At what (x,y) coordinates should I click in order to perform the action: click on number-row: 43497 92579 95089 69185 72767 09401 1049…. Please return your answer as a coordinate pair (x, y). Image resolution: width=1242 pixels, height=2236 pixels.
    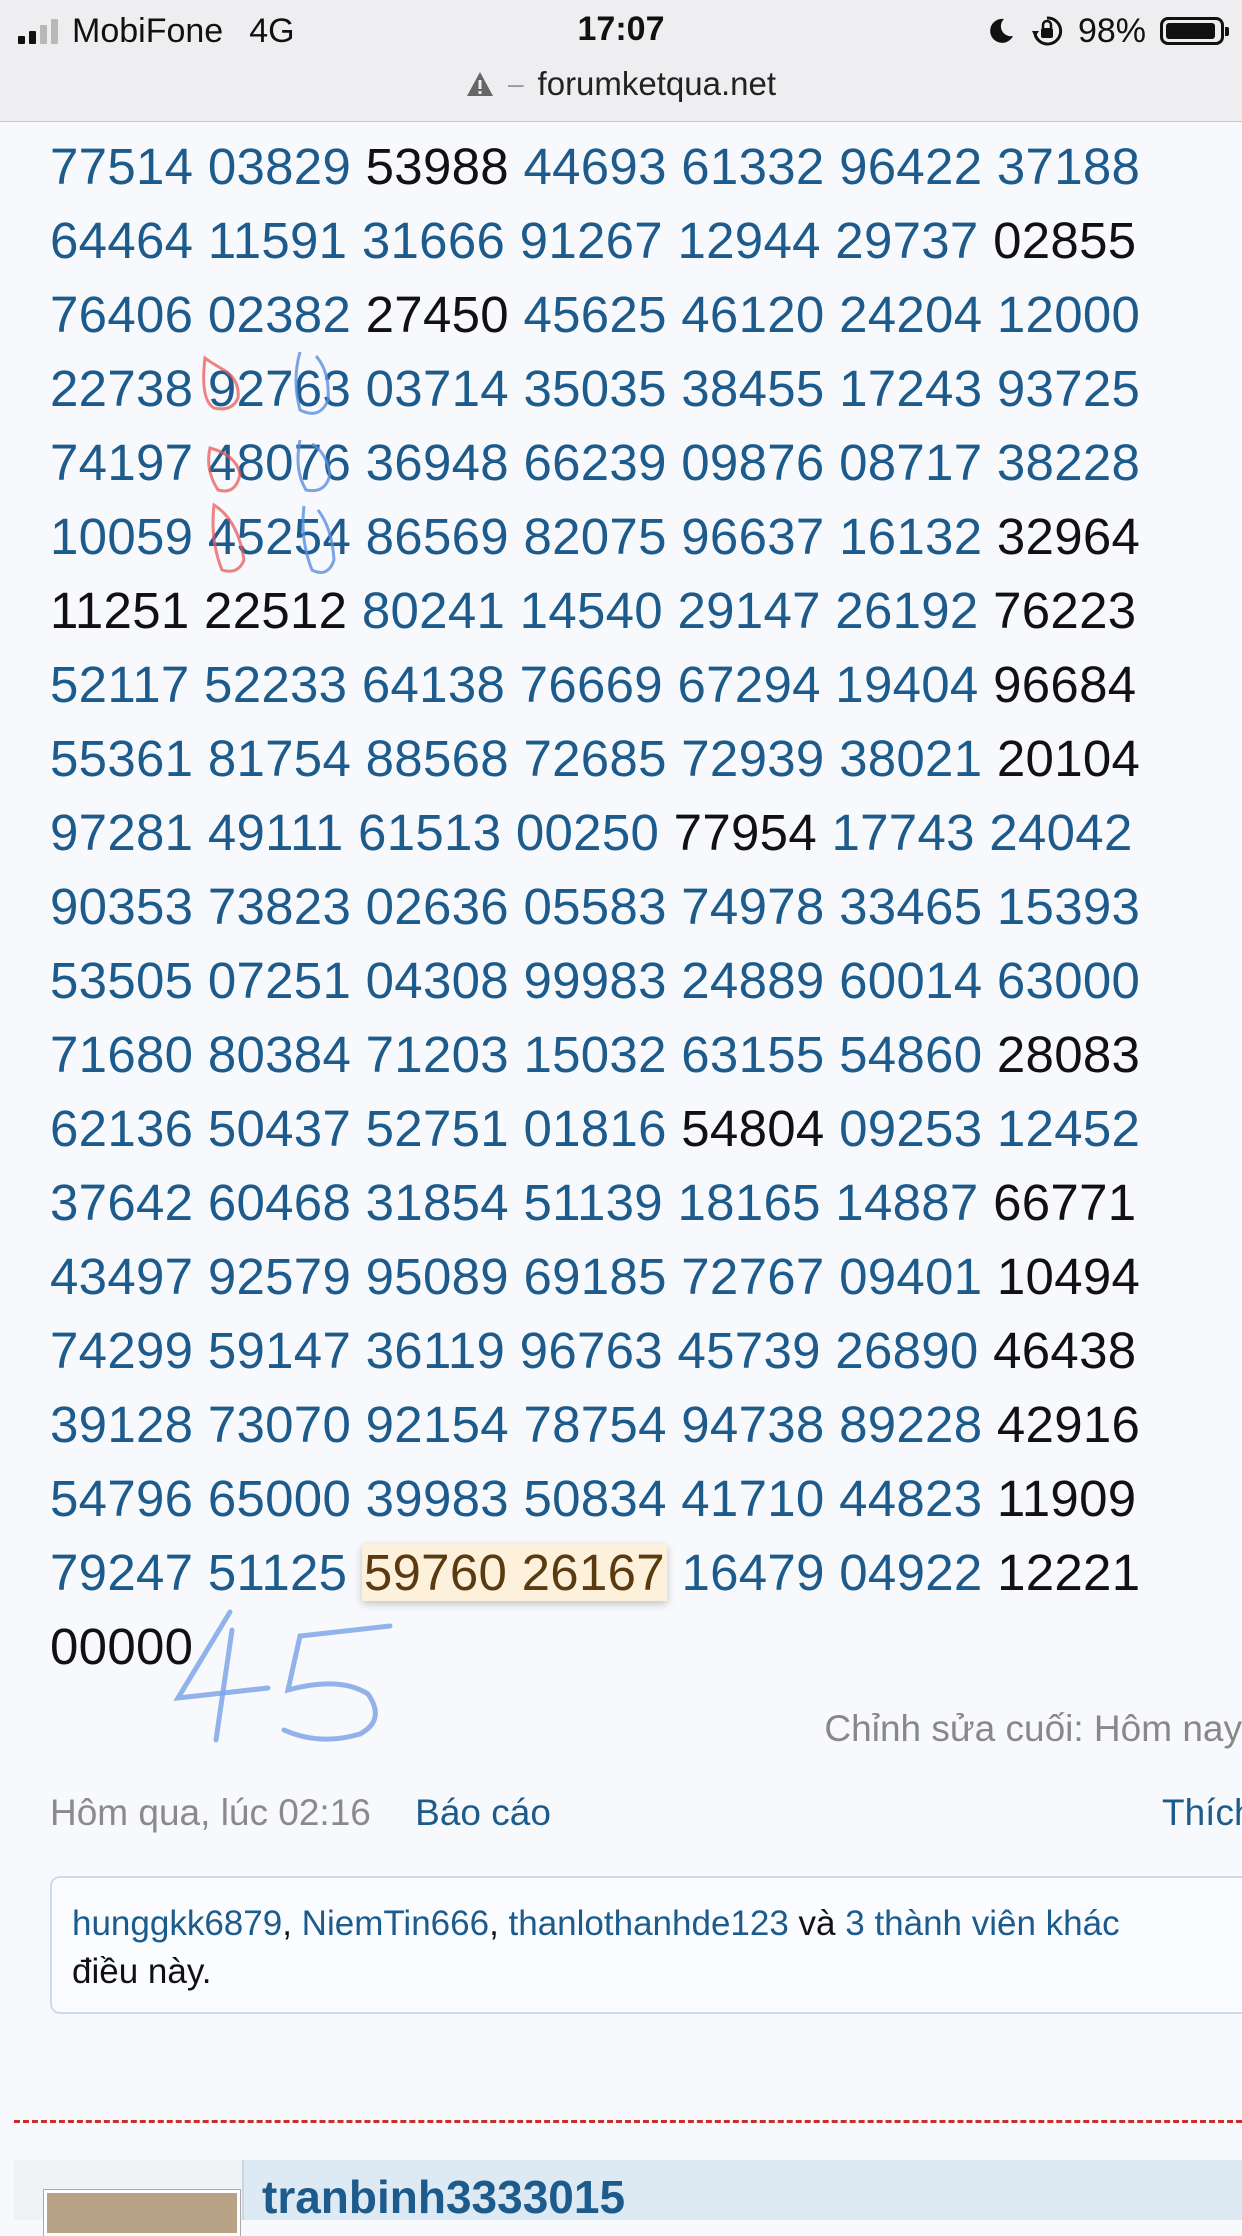
    Looking at the image, I should click on (595, 1285).